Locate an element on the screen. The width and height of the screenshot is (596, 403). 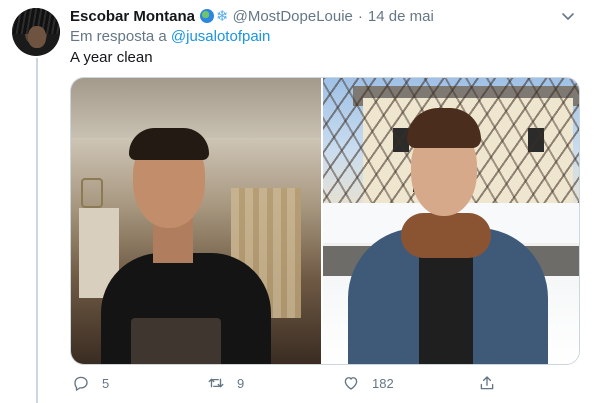
avatar is located at coordinates (36, 32).